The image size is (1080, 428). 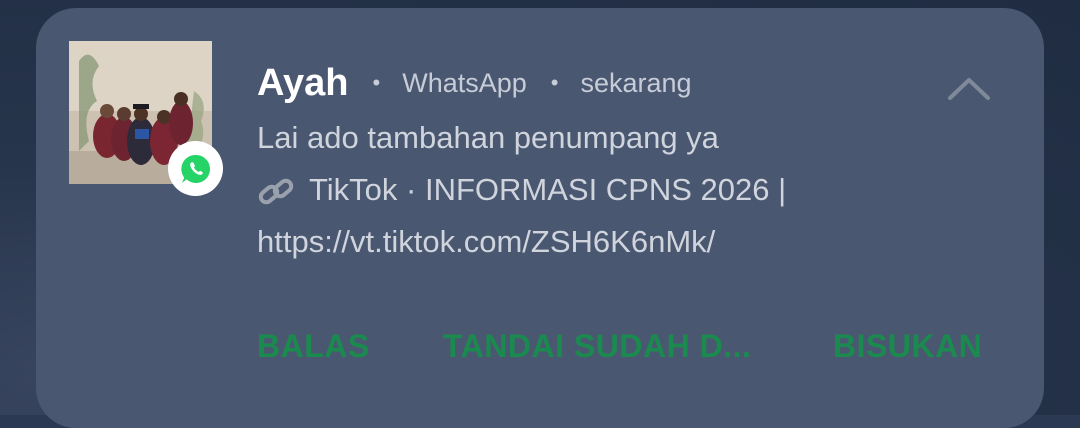 I want to click on link-icon, so click(x=276, y=191).